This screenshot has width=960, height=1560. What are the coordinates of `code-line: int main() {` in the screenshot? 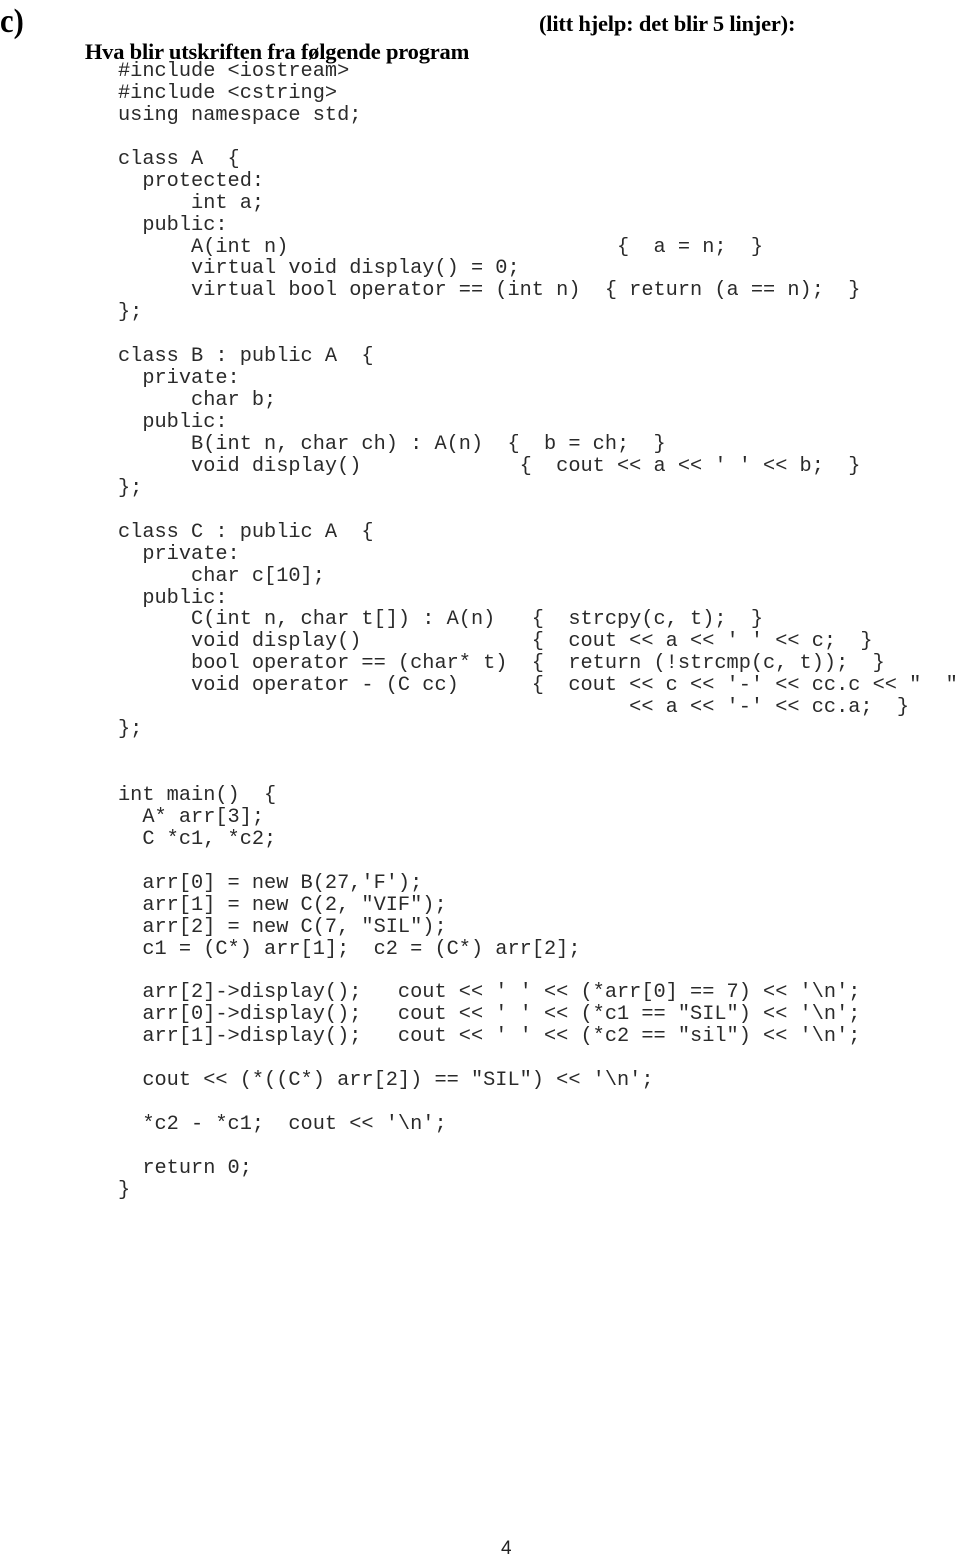 It's located at (197, 795).